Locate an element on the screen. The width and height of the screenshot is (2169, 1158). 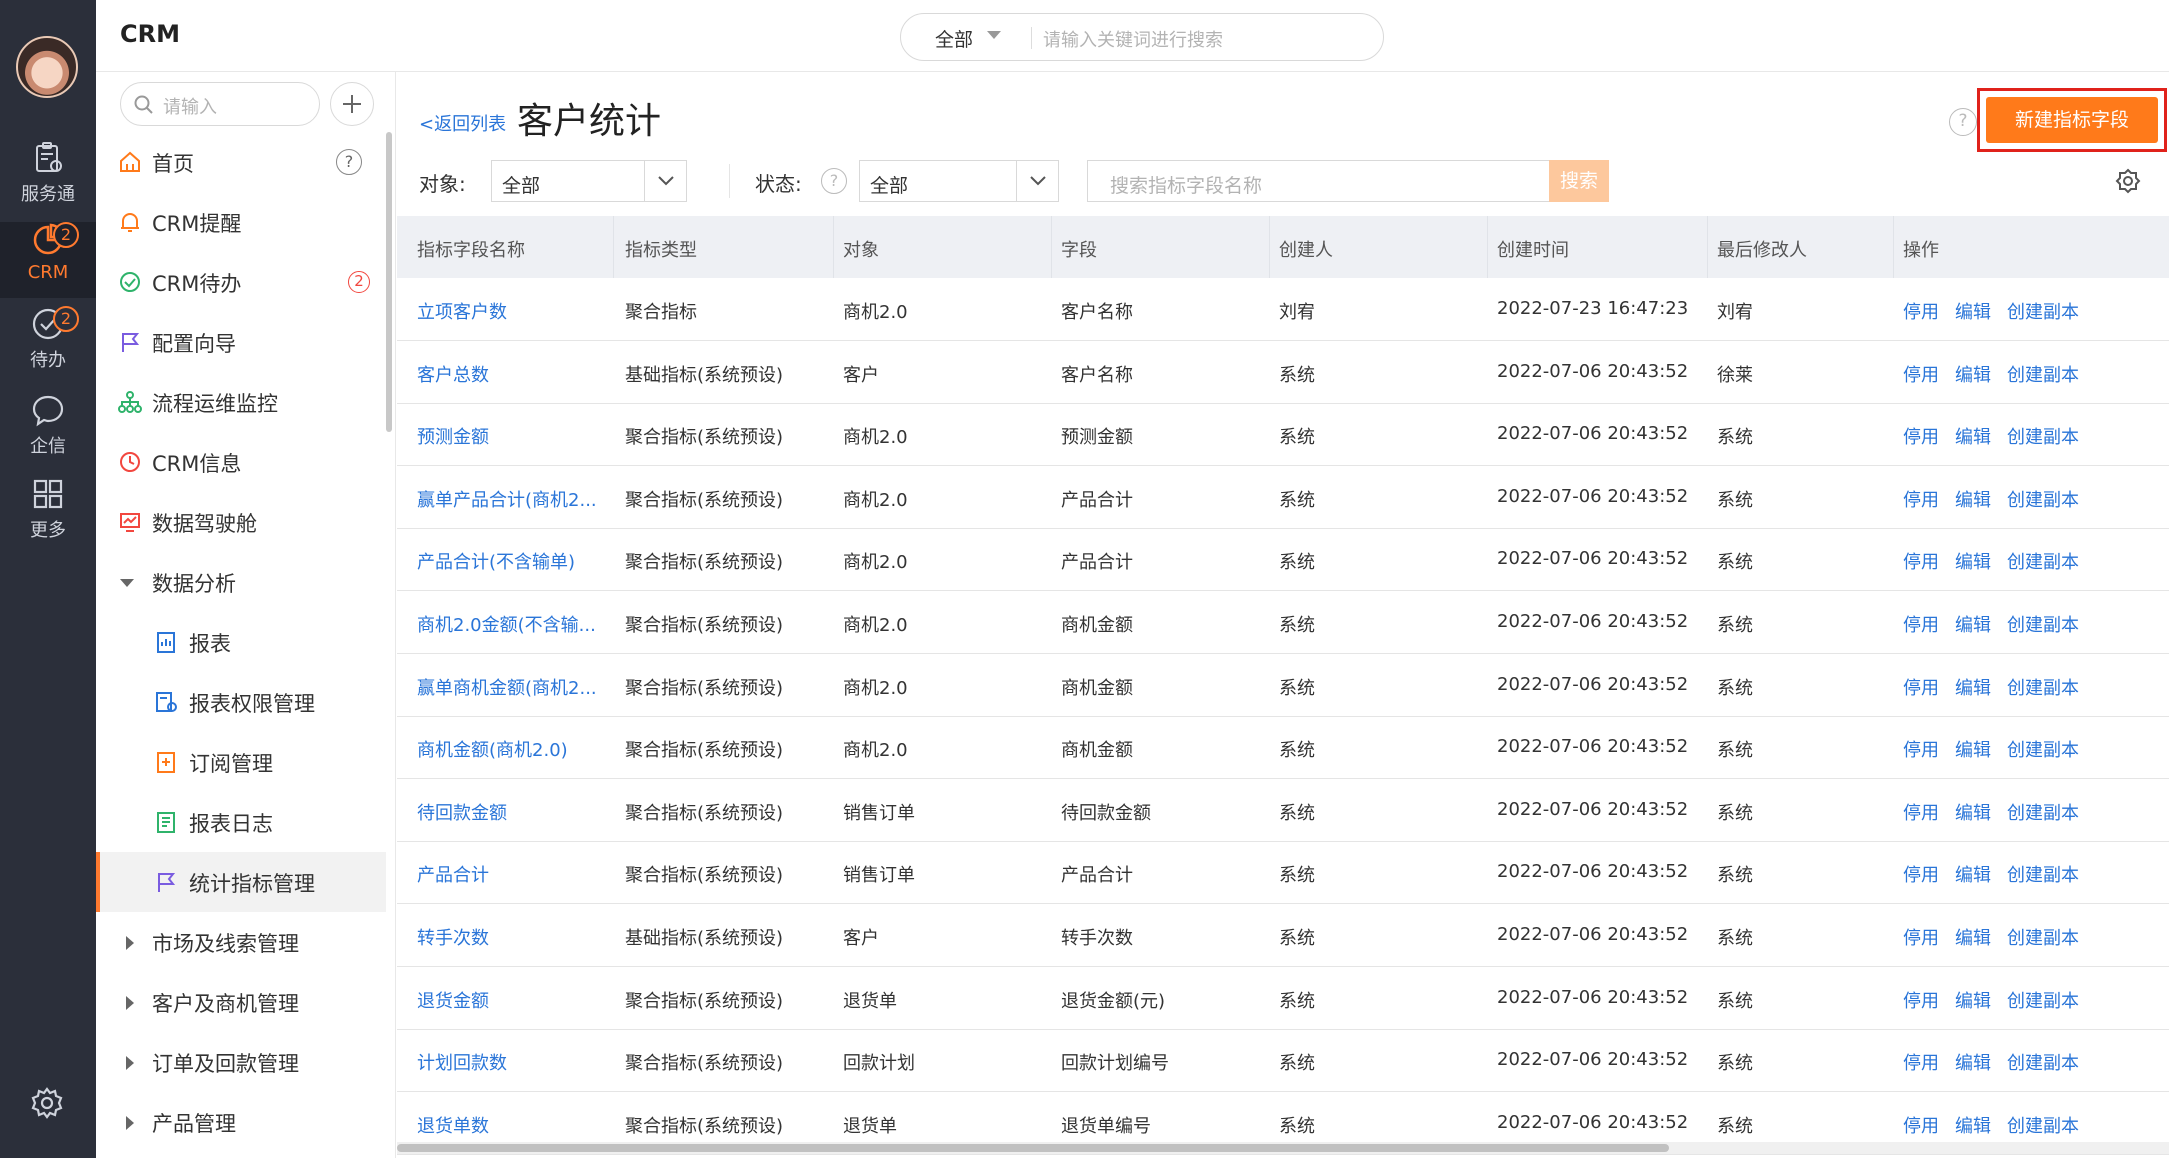
status-filter-select: 全部 is located at coordinates (959, 181).